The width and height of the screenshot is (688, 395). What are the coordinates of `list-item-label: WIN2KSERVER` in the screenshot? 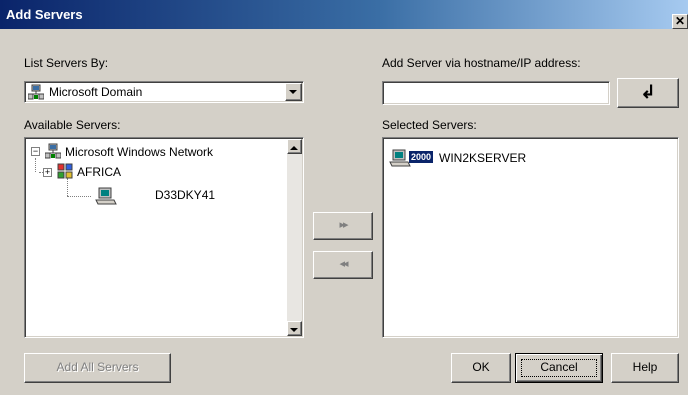 It's located at (483, 158).